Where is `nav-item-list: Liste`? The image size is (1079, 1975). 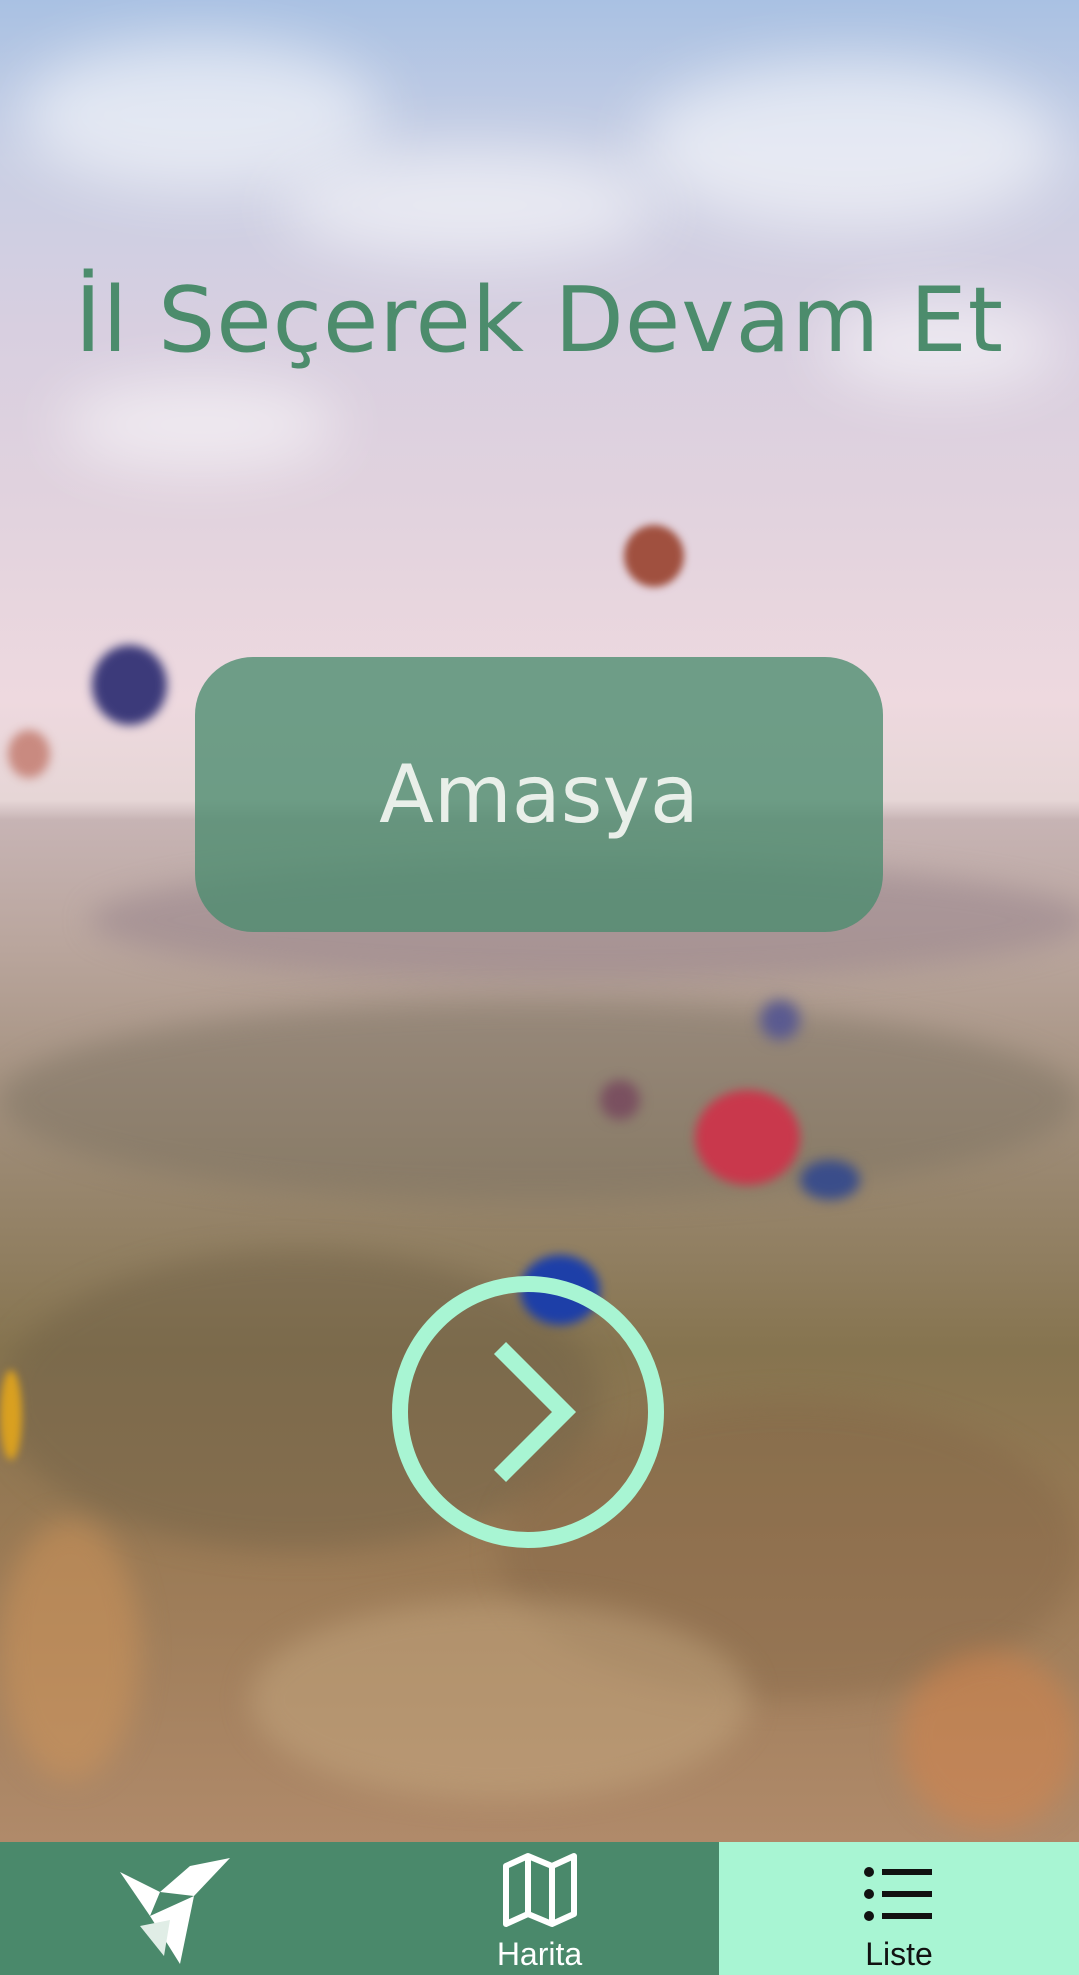
nav-item-list: Liste is located at coordinates (899, 1908).